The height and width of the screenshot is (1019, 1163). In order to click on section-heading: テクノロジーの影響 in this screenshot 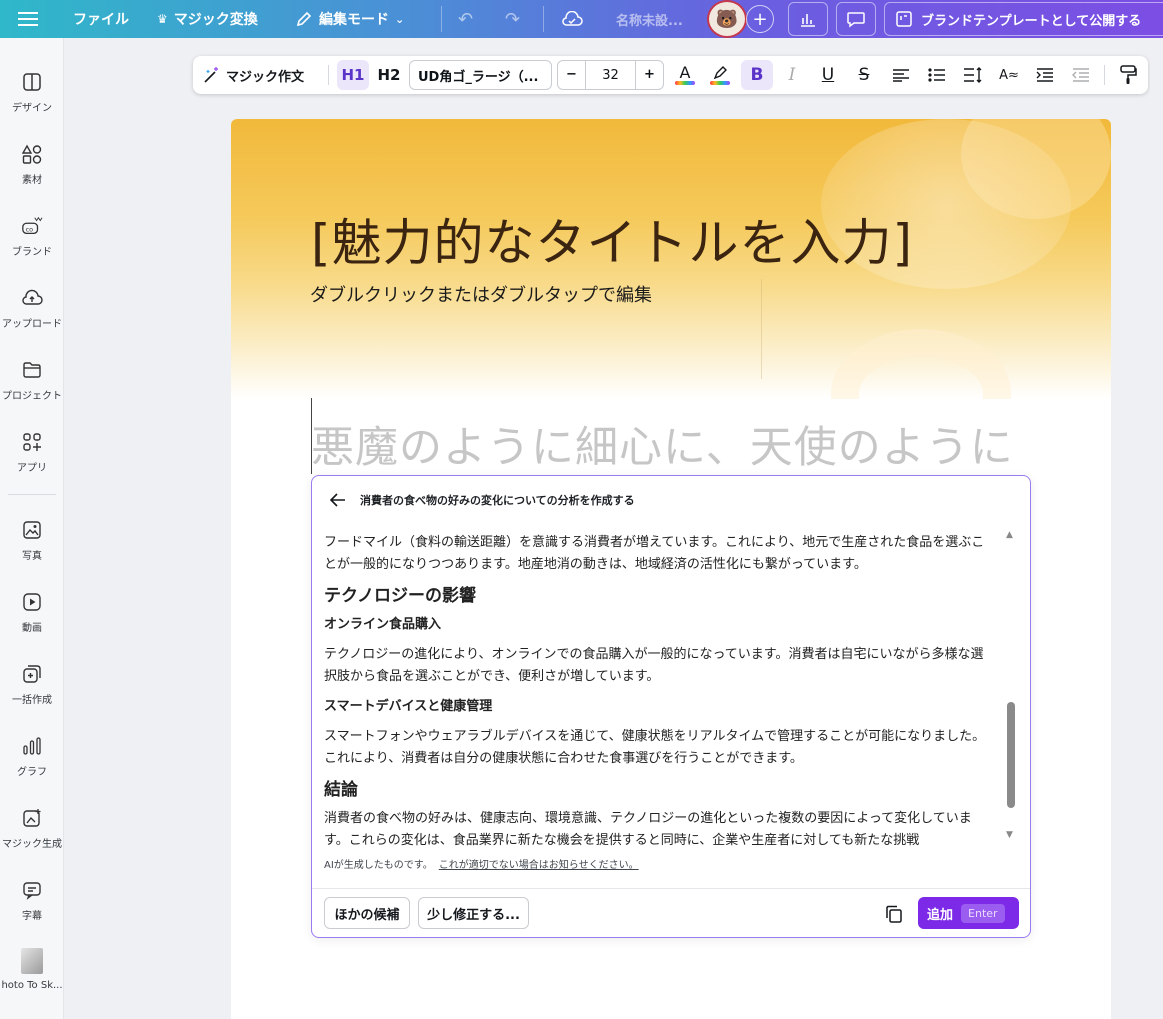, I will do `click(400, 596)`.